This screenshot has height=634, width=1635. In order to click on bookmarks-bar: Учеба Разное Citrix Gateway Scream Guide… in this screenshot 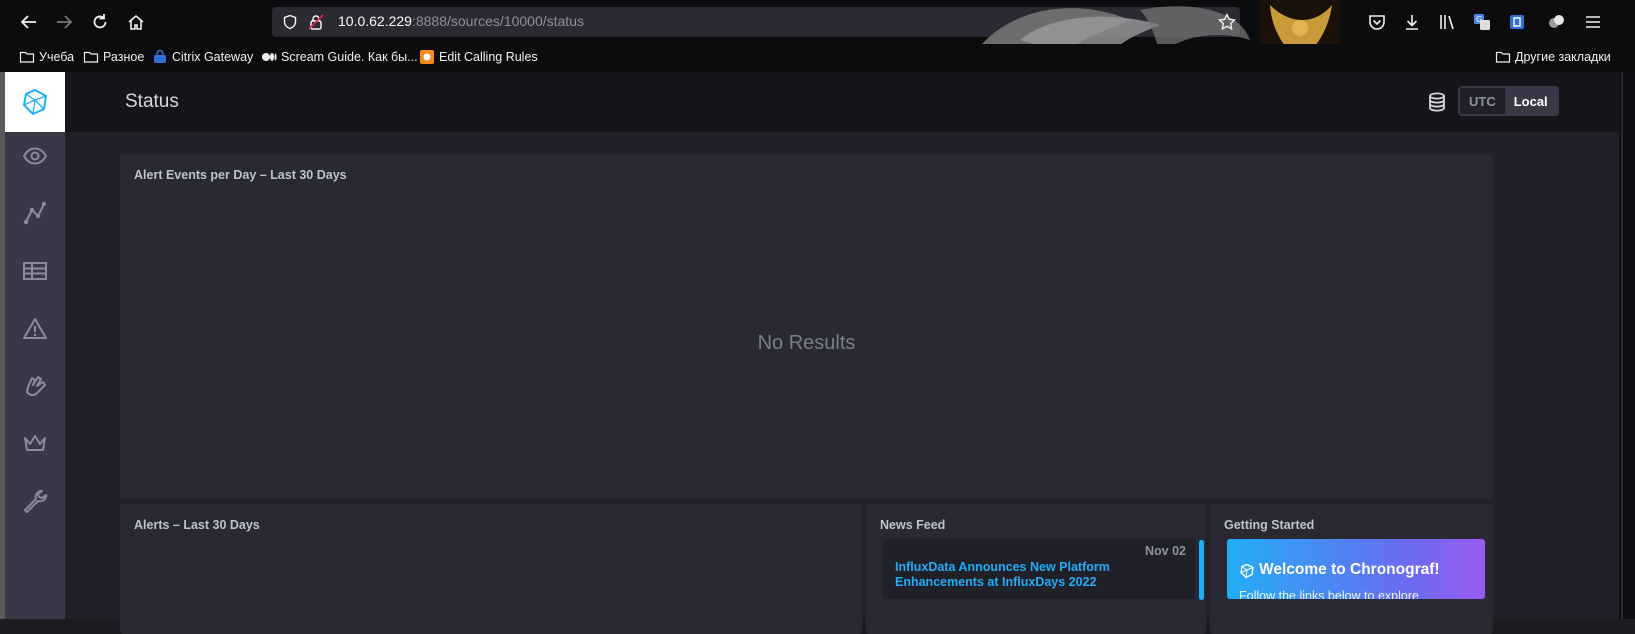, I will do `click(817, 58)`.